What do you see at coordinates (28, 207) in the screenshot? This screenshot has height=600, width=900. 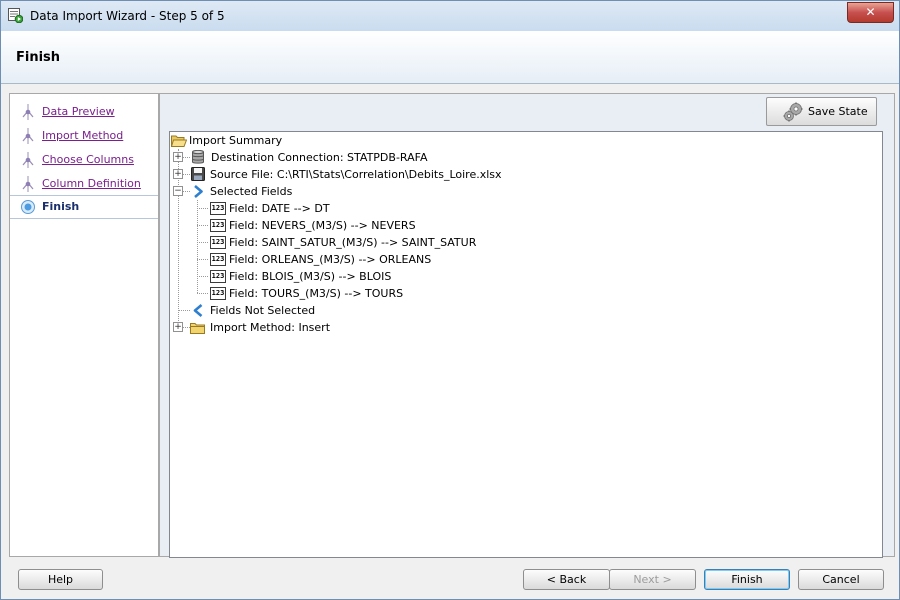 I see `current-step-icon` at bounding box center [28, 207].